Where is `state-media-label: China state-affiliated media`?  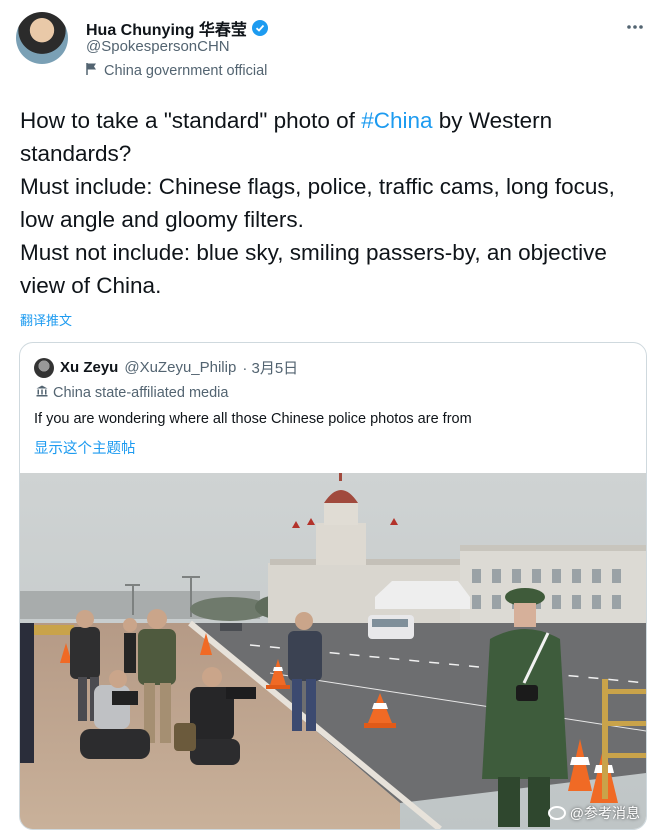 state-media-label: China state-affiliated media is located at coordinates (132, 393).